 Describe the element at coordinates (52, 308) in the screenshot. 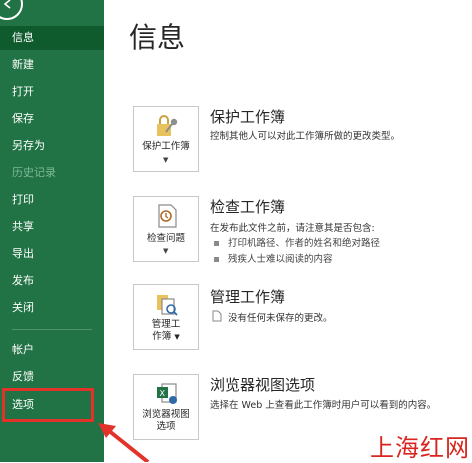

I see `nav-close: 关闭` at that location.